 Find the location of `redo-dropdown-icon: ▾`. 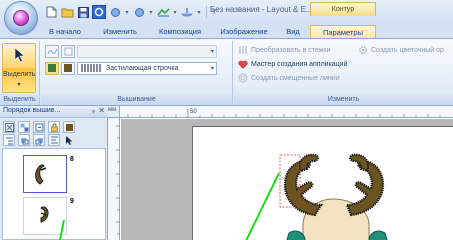

redo-dropdown-icon: ▾ is located at coordinates (151, 12).